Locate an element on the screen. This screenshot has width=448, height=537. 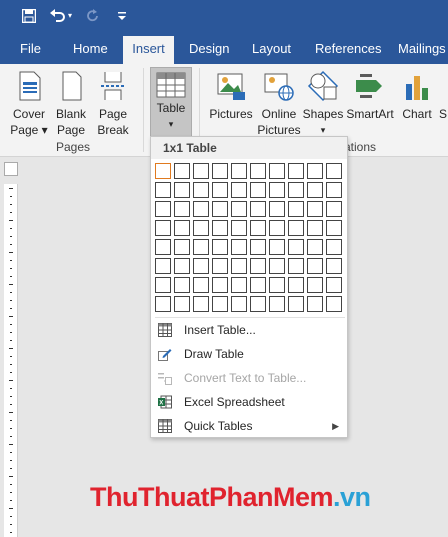
customize-qat-icon is located at coordinates (122, 16).